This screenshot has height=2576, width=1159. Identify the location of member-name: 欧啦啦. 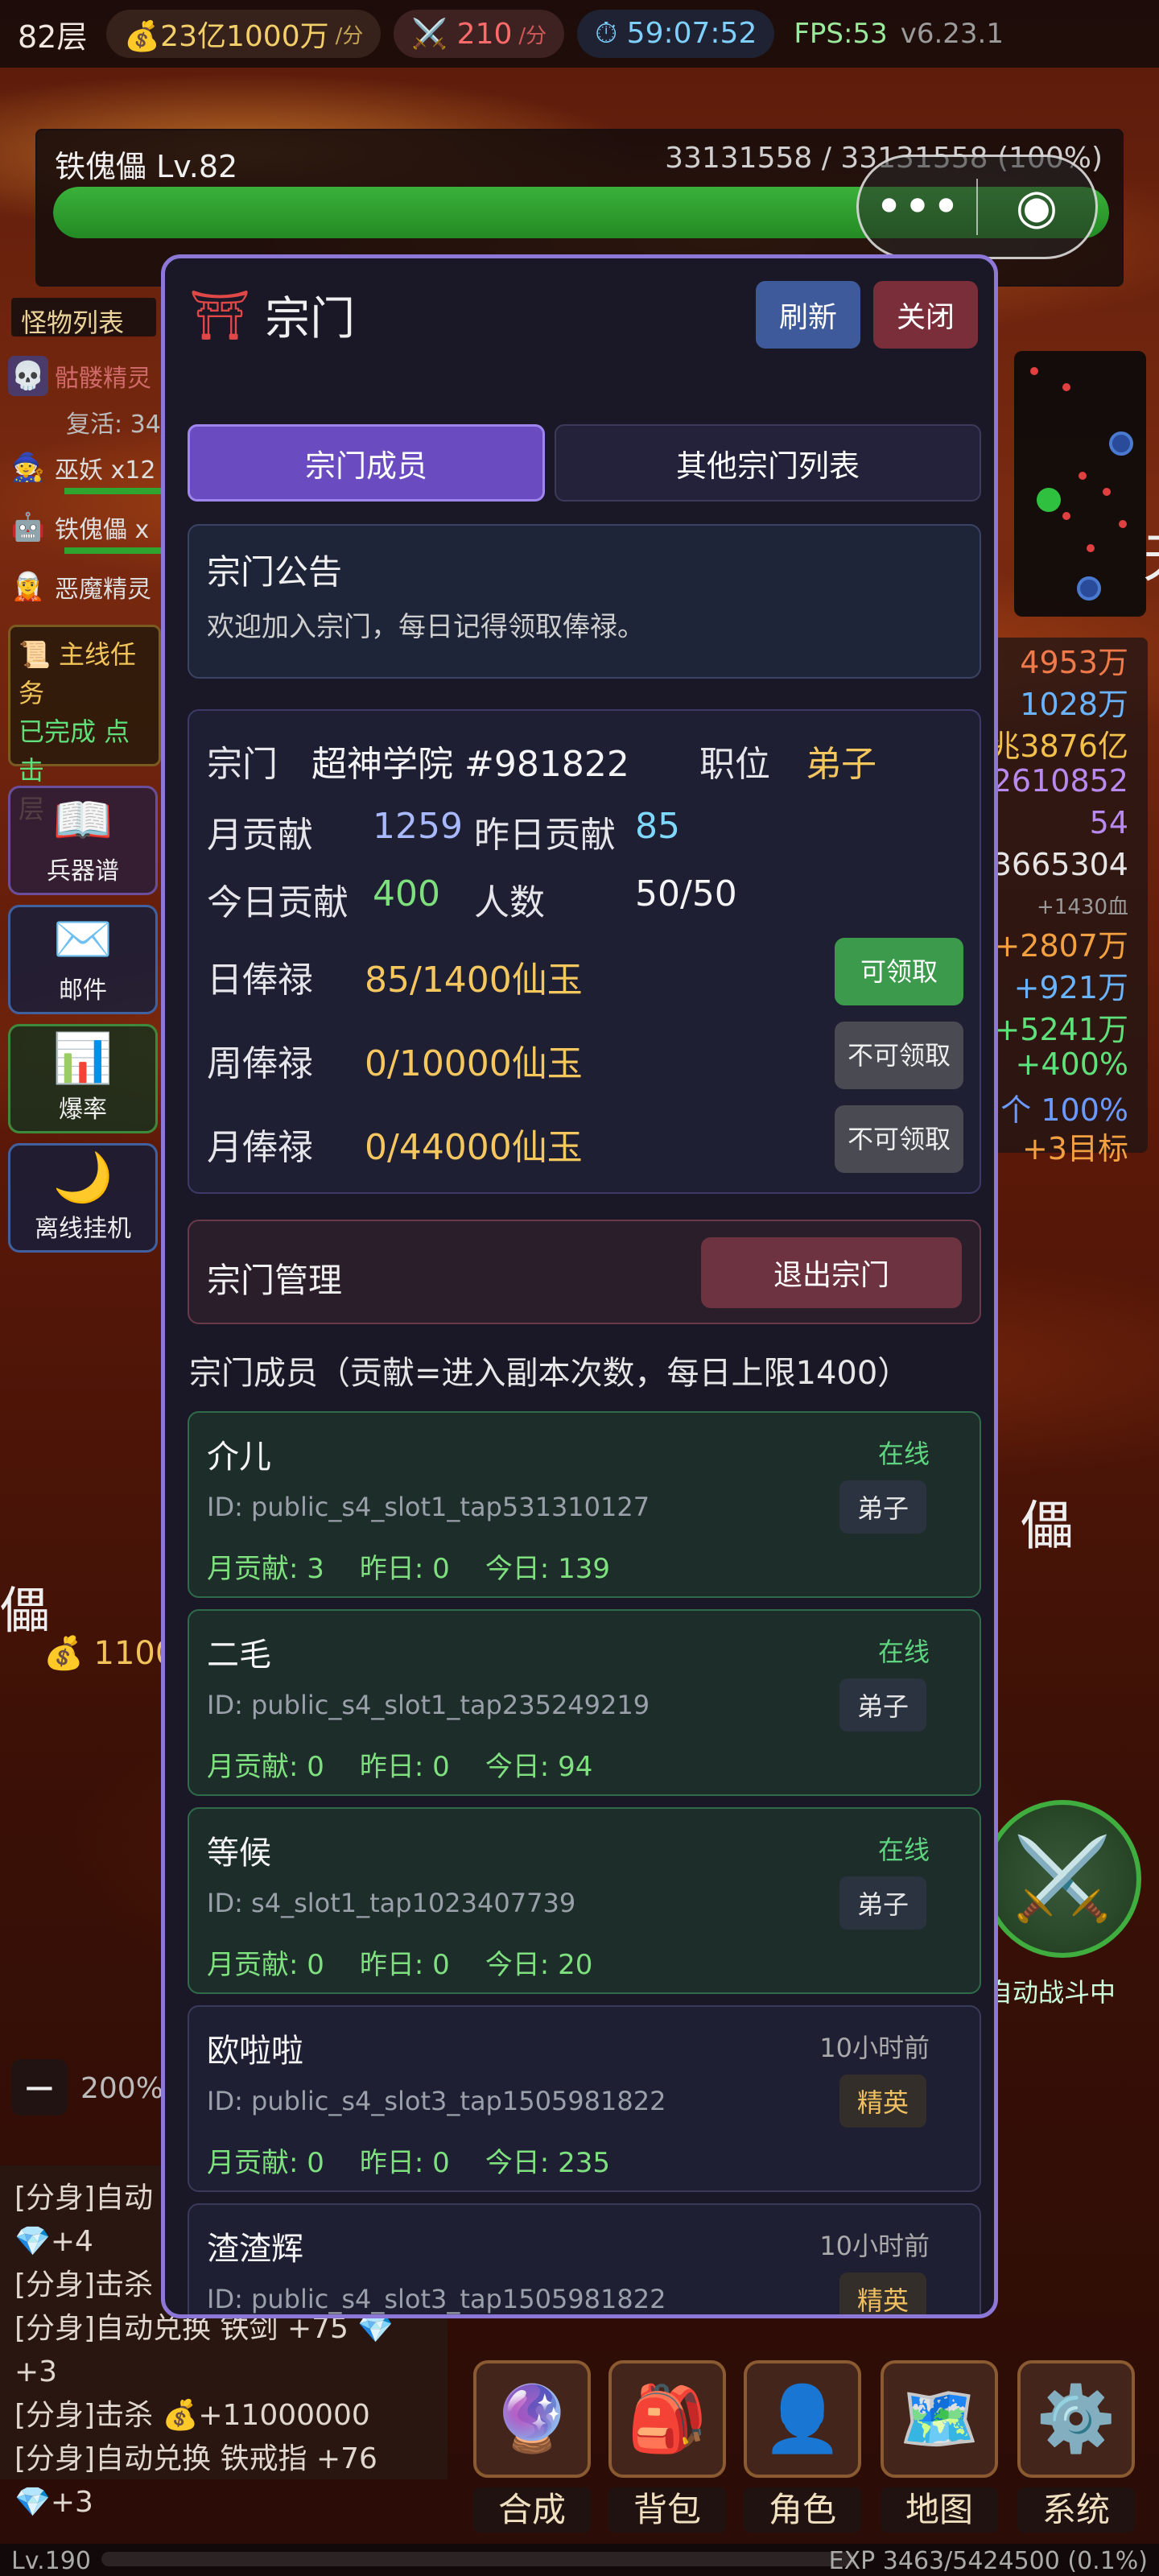
(255, 2051).